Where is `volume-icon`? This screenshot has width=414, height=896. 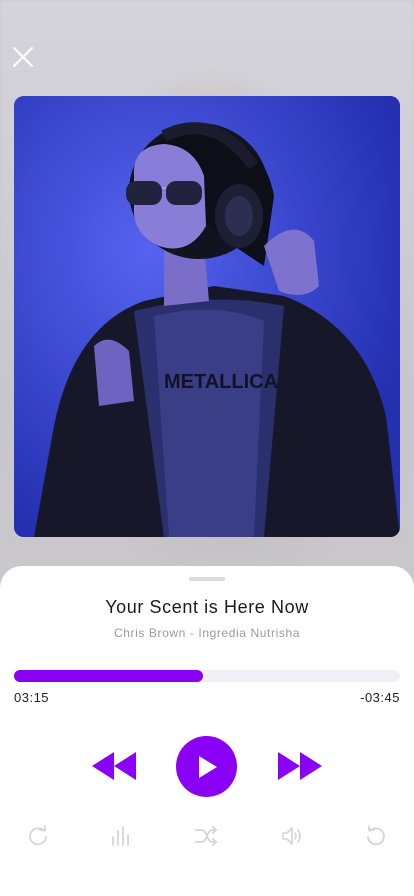 volume-icon is located at coordinates (291, 836).